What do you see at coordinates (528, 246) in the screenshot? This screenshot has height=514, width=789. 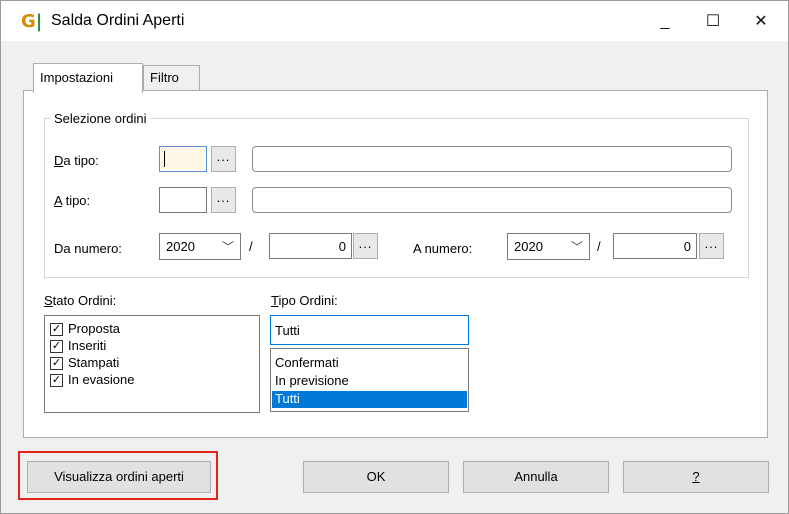 I see `a-numero-year-value: 2020` at bounding box center [528, 246].